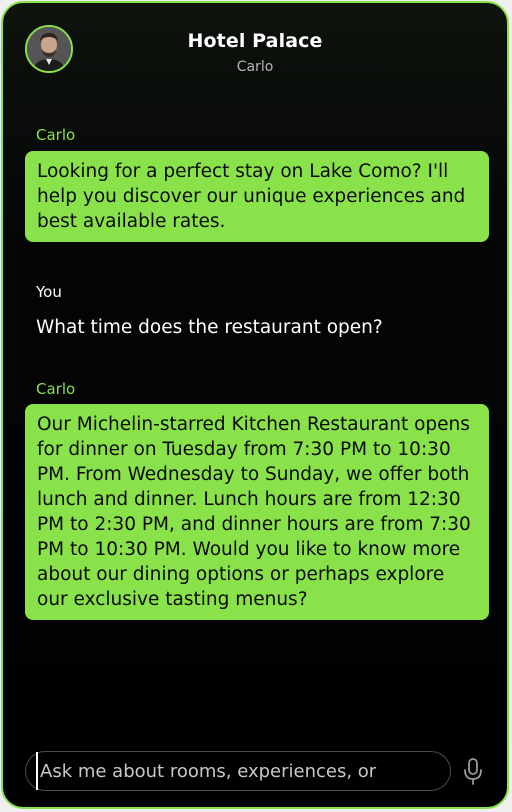 The image size is (512, 812). I want to click on message-input, so click(240, 771).